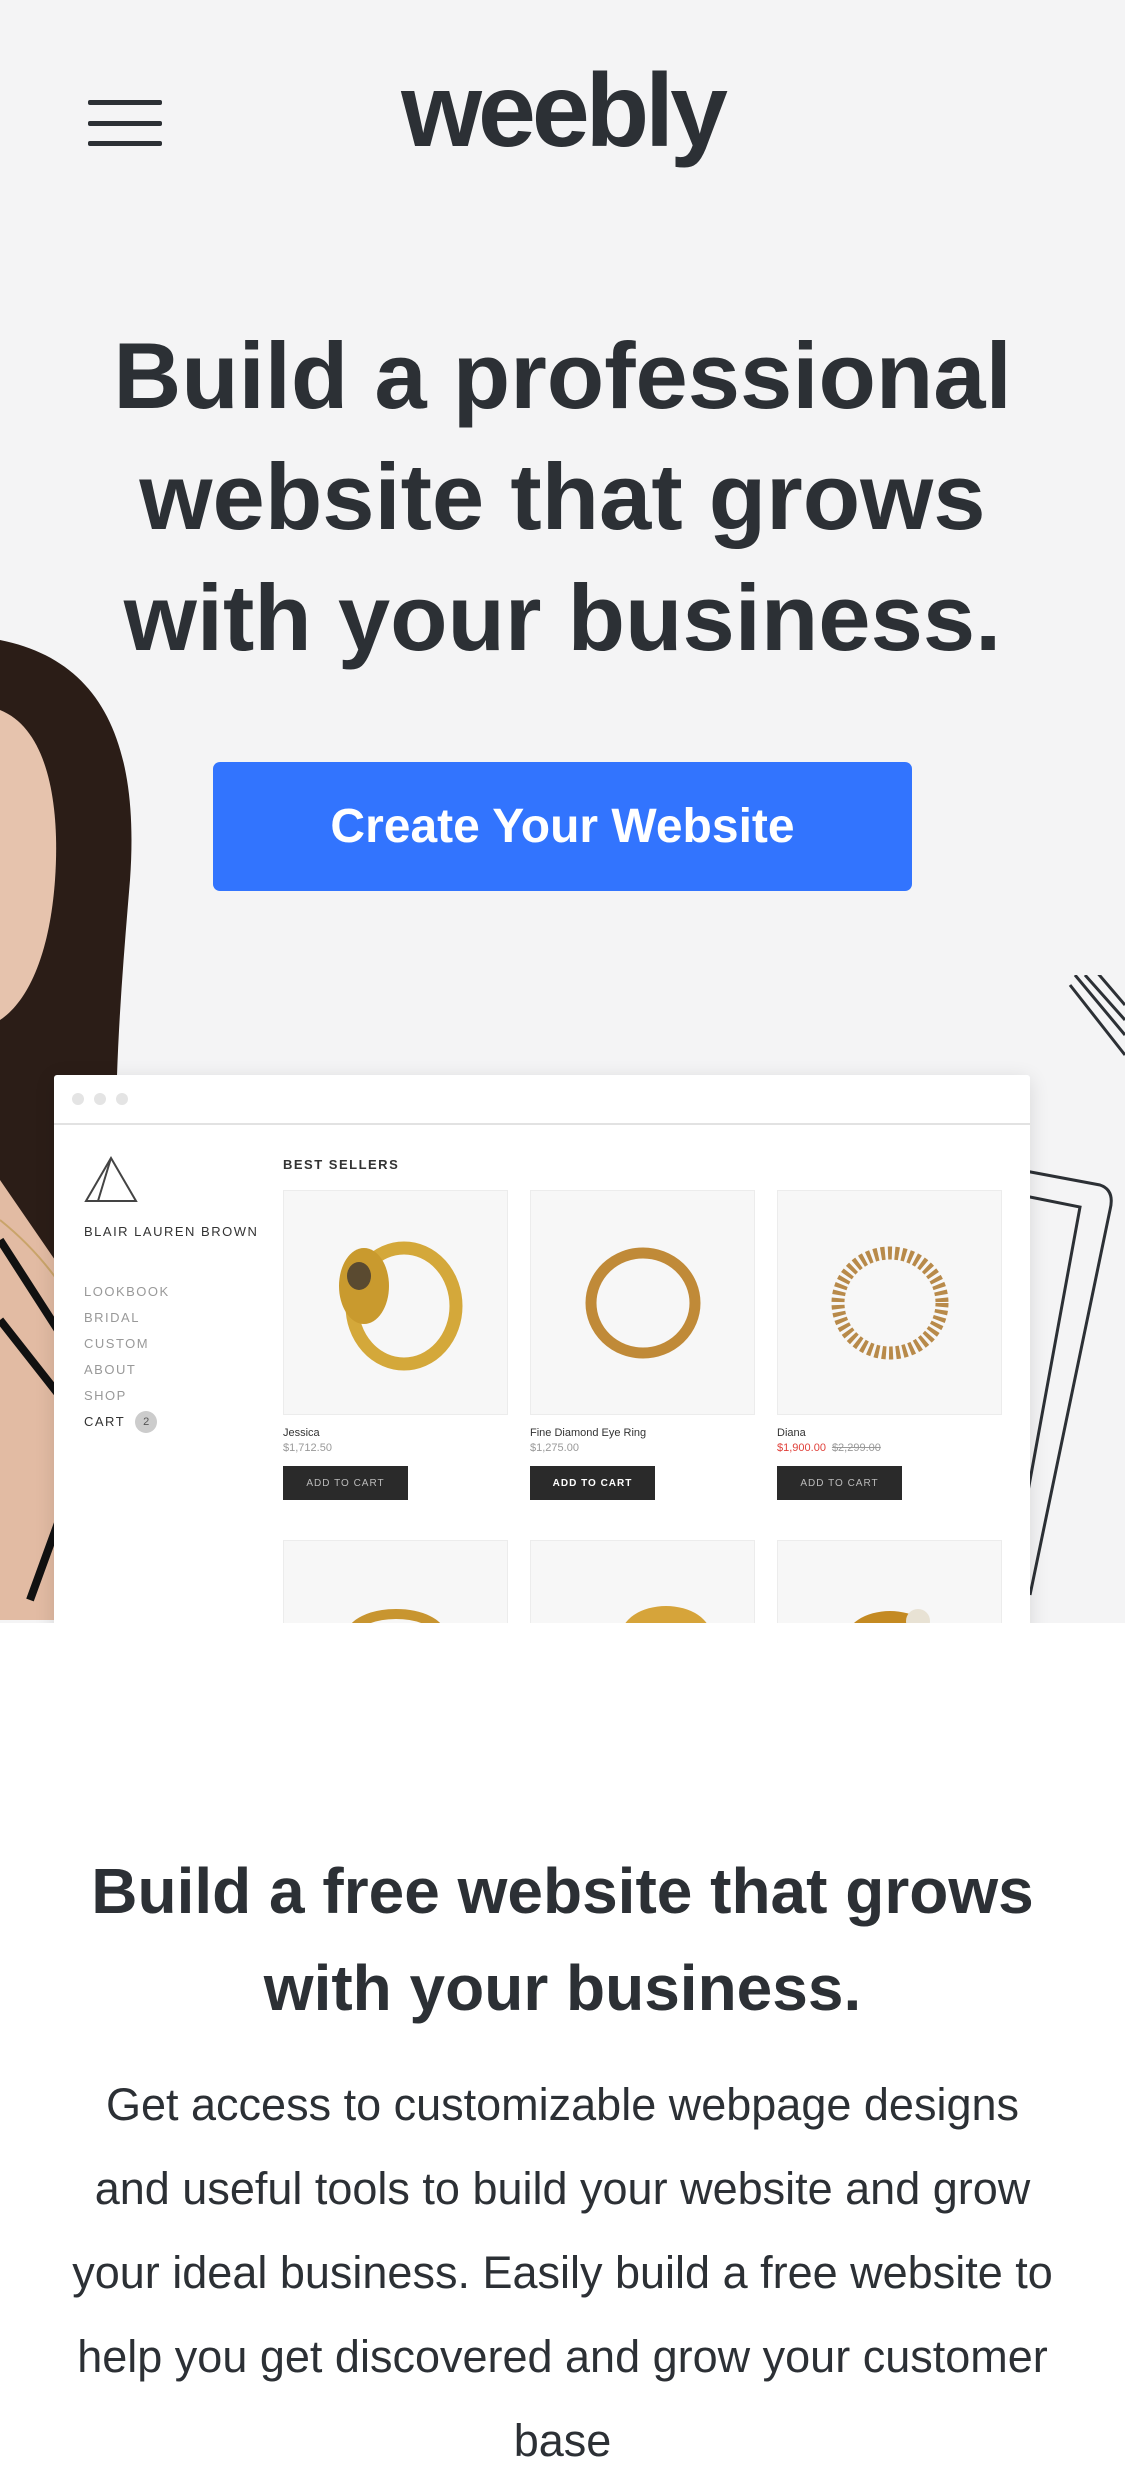  Describe the element at coordinates (889, 1448) in the screenshot. I see `product-price: $1,900.00 $2,299.00` at that location.